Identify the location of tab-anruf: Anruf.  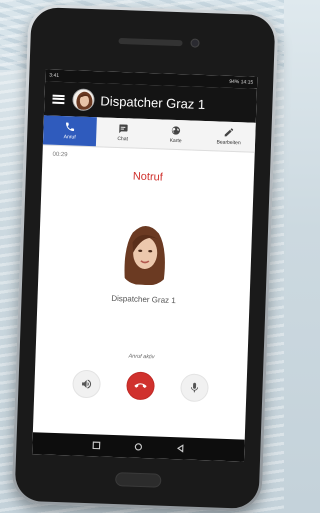
(69, 131).